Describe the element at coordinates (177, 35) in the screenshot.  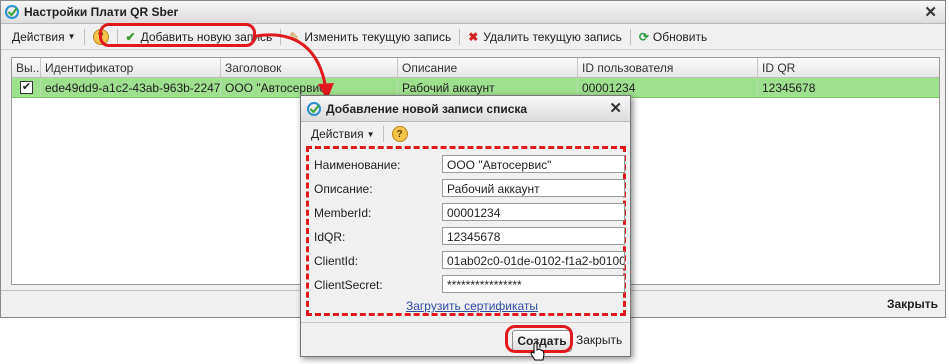
I see `add-button-highlight` at that location.